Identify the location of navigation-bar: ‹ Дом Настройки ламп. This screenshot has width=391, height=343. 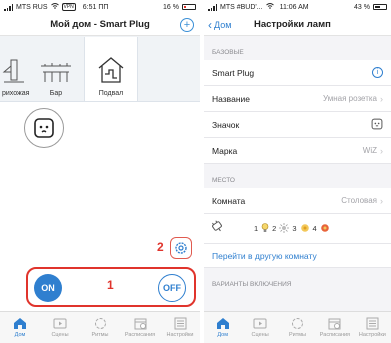
(297, 25).